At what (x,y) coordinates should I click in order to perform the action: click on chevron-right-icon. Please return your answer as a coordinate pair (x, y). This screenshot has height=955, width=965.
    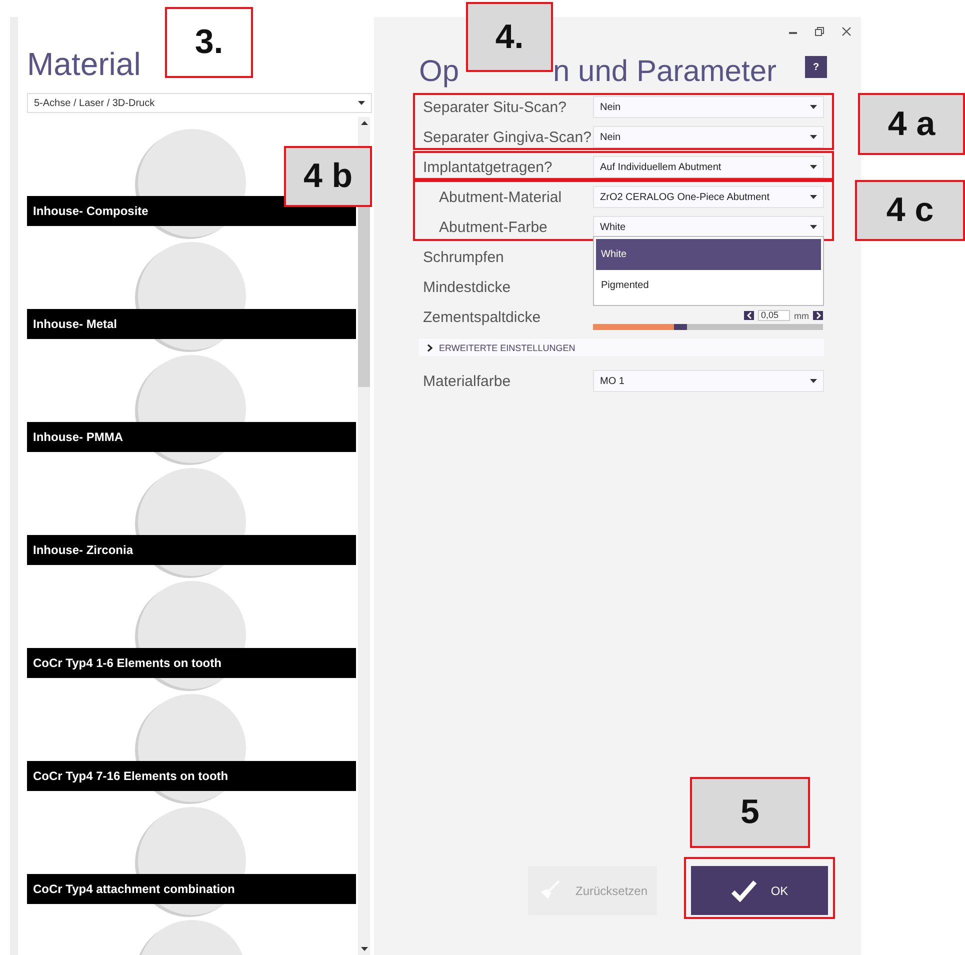
    Looking at the image, I should click on (818, 315).